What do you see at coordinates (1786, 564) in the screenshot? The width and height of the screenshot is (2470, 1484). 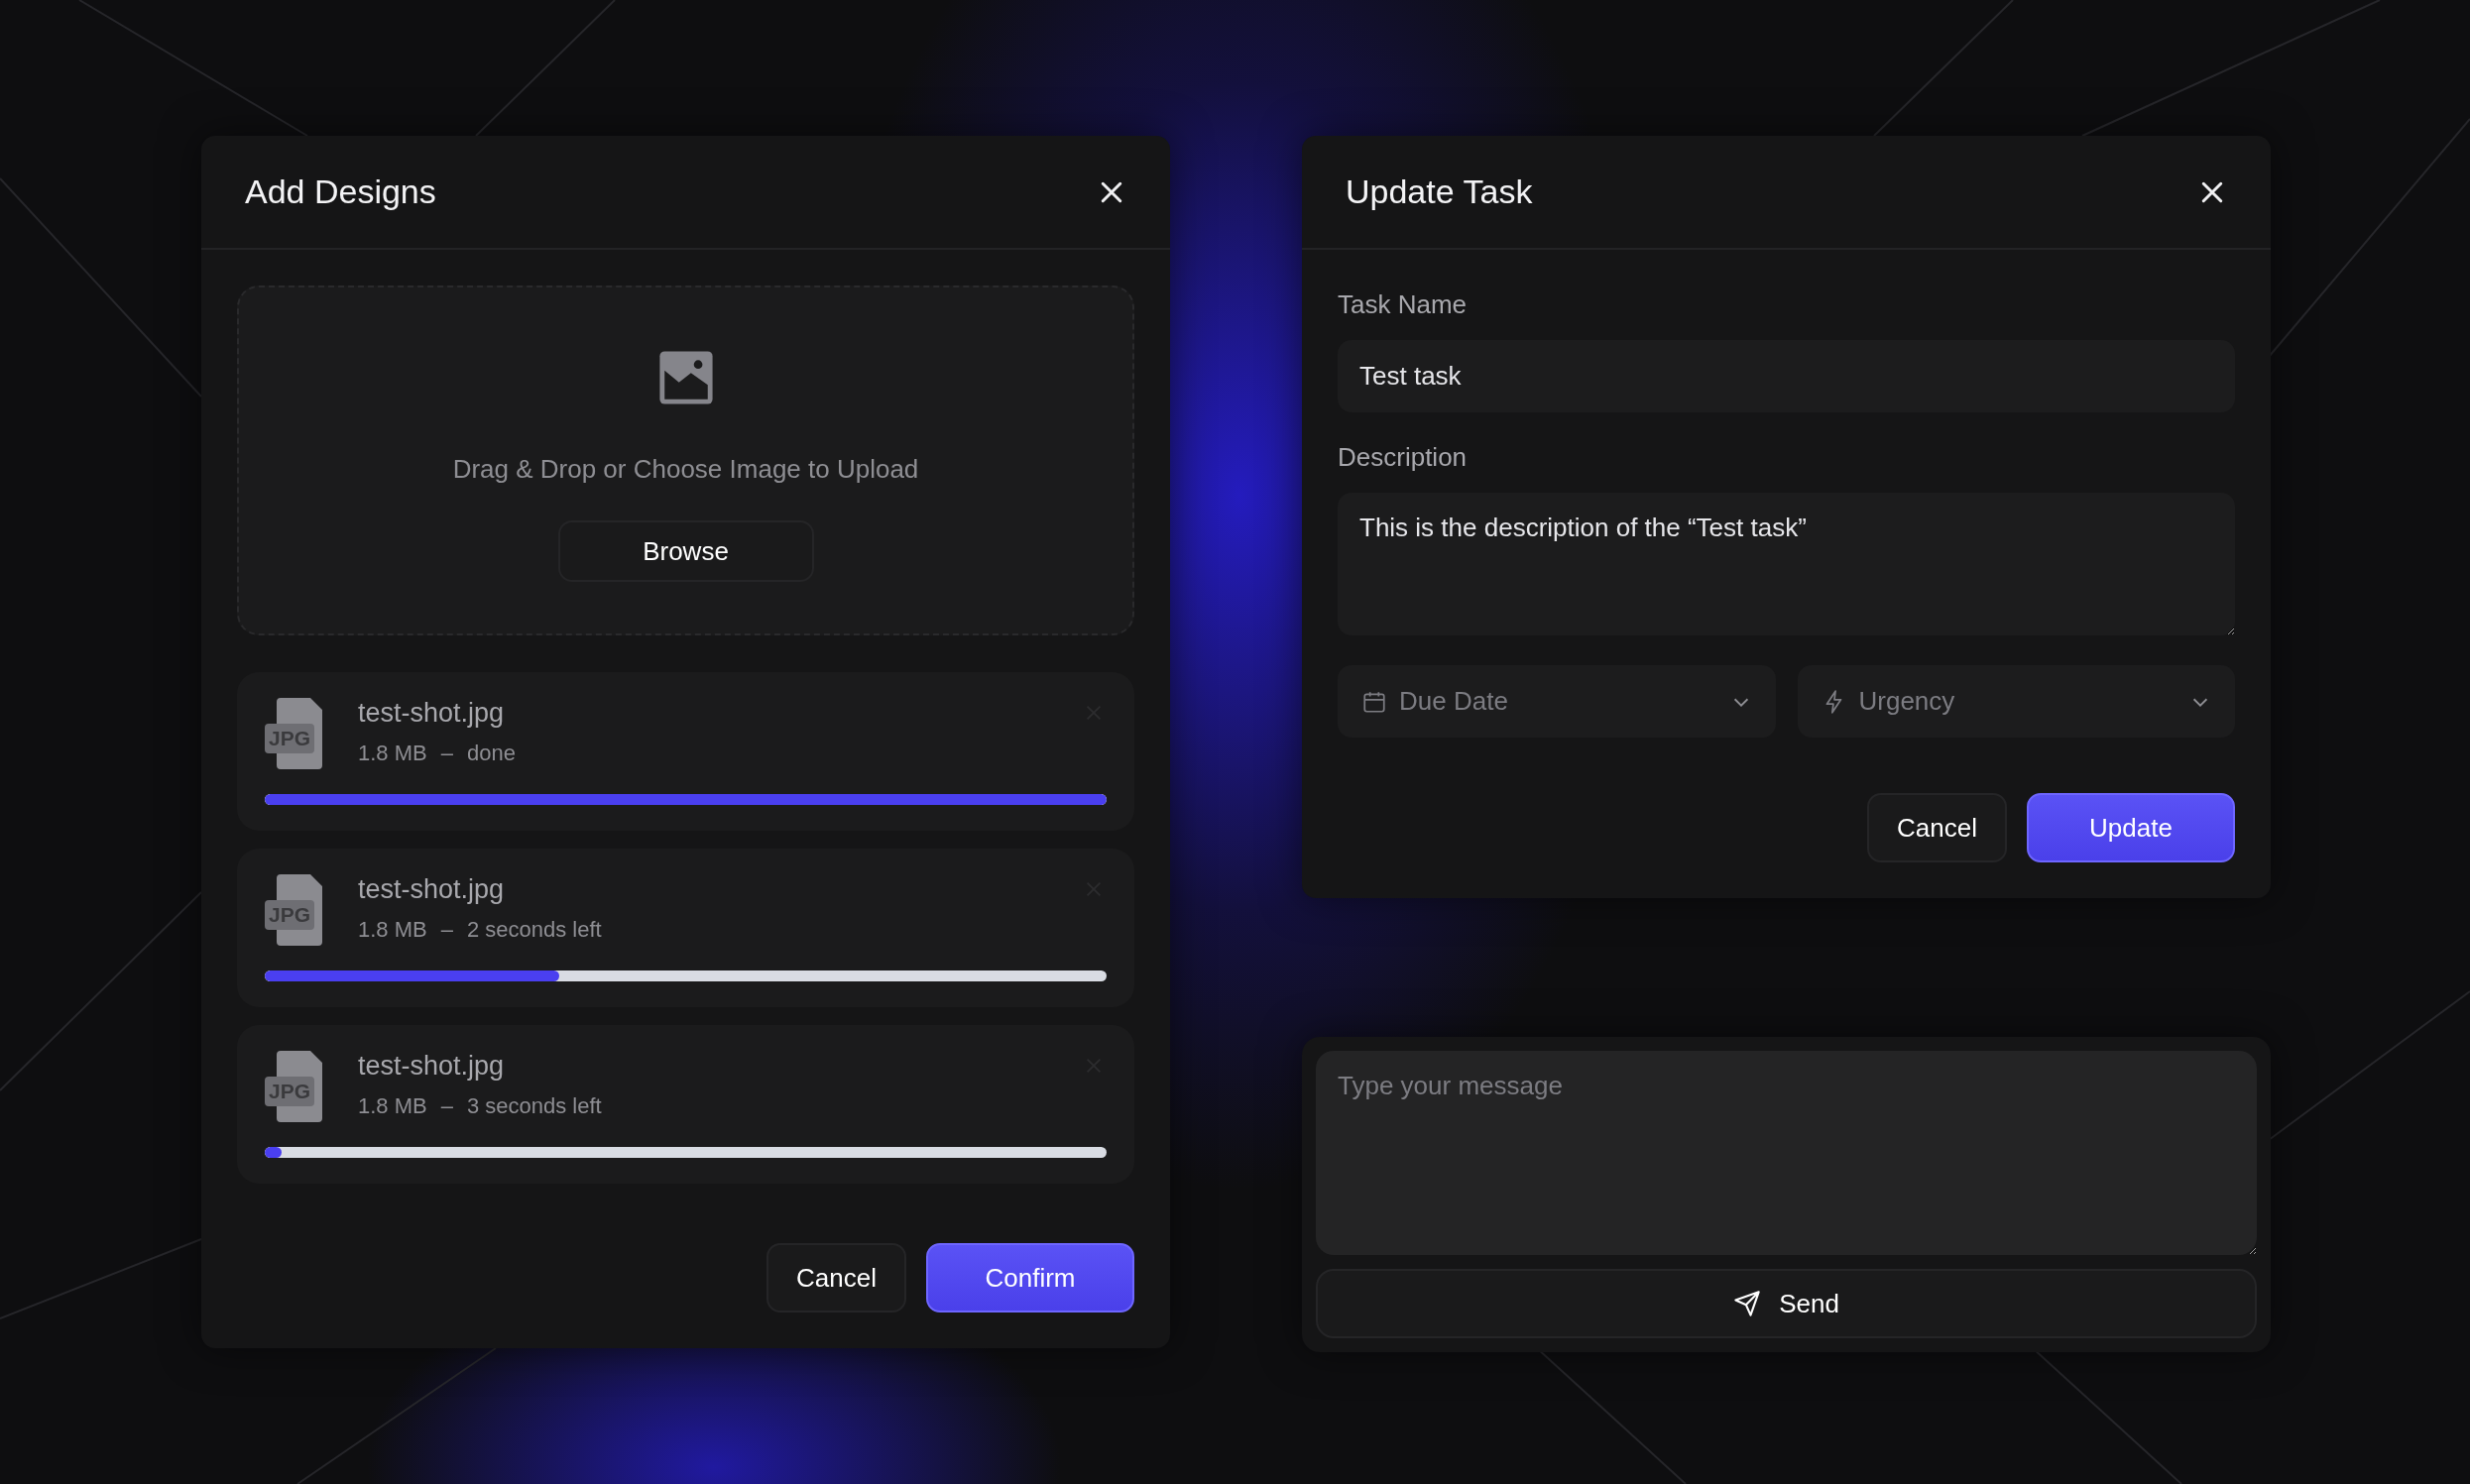 I see `description-field: This is the description of the “Test task”` at bounding box center [1786, 564].